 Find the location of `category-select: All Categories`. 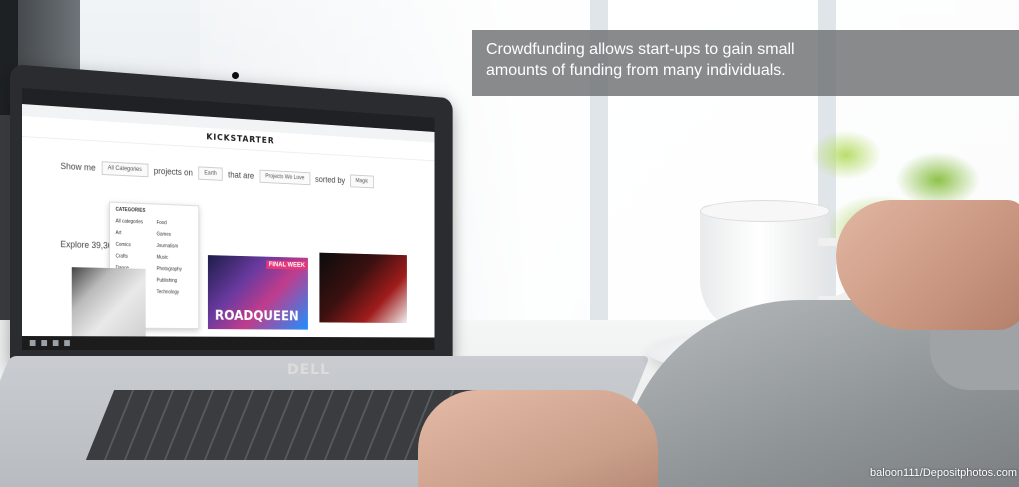

category-select: All Categories is located at coordinates (125, 169).